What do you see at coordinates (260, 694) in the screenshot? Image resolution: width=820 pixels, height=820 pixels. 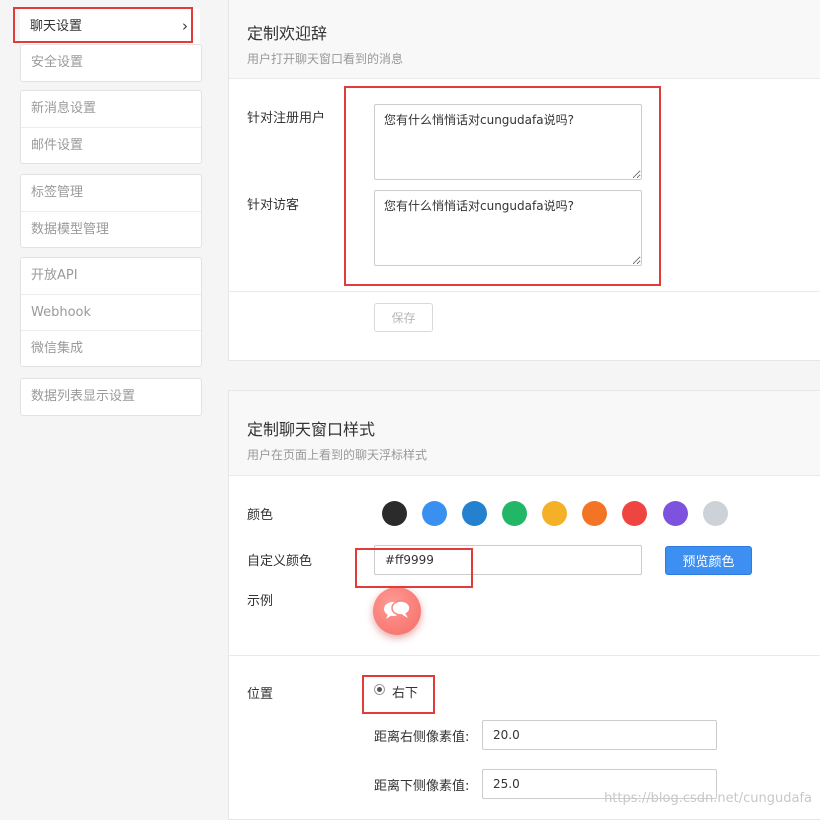 I see `position-label: 位置` at bounding box center [260, 694].